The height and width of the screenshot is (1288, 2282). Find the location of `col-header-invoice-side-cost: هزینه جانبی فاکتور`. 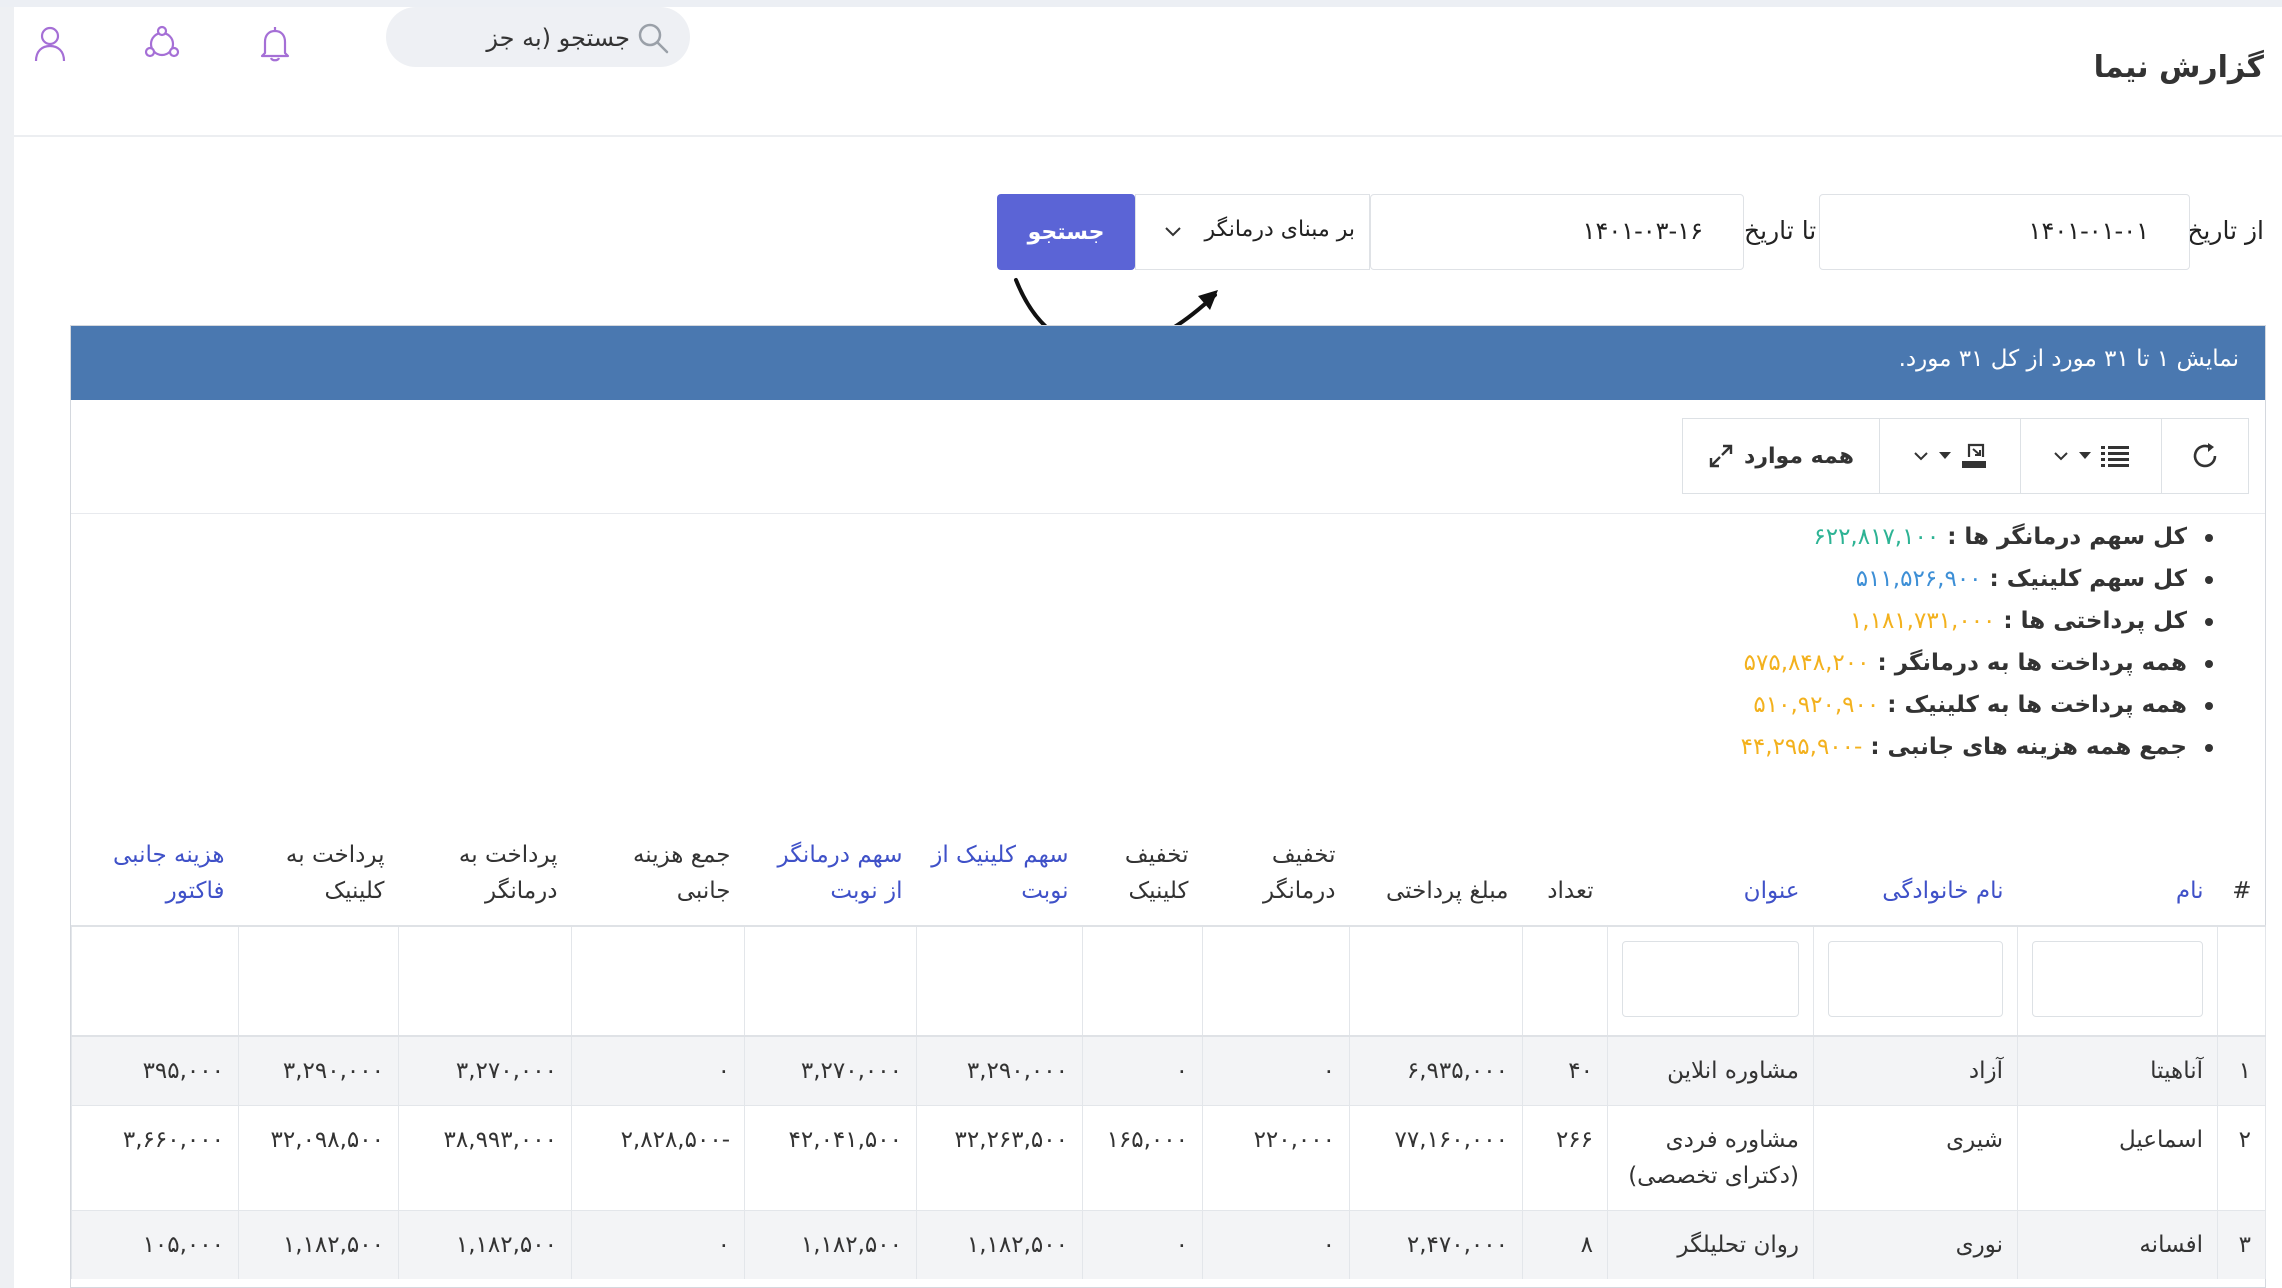

col-header-invoice-side-cost: هزینه جانبی فاکتور is located at coordinates (155, 863).